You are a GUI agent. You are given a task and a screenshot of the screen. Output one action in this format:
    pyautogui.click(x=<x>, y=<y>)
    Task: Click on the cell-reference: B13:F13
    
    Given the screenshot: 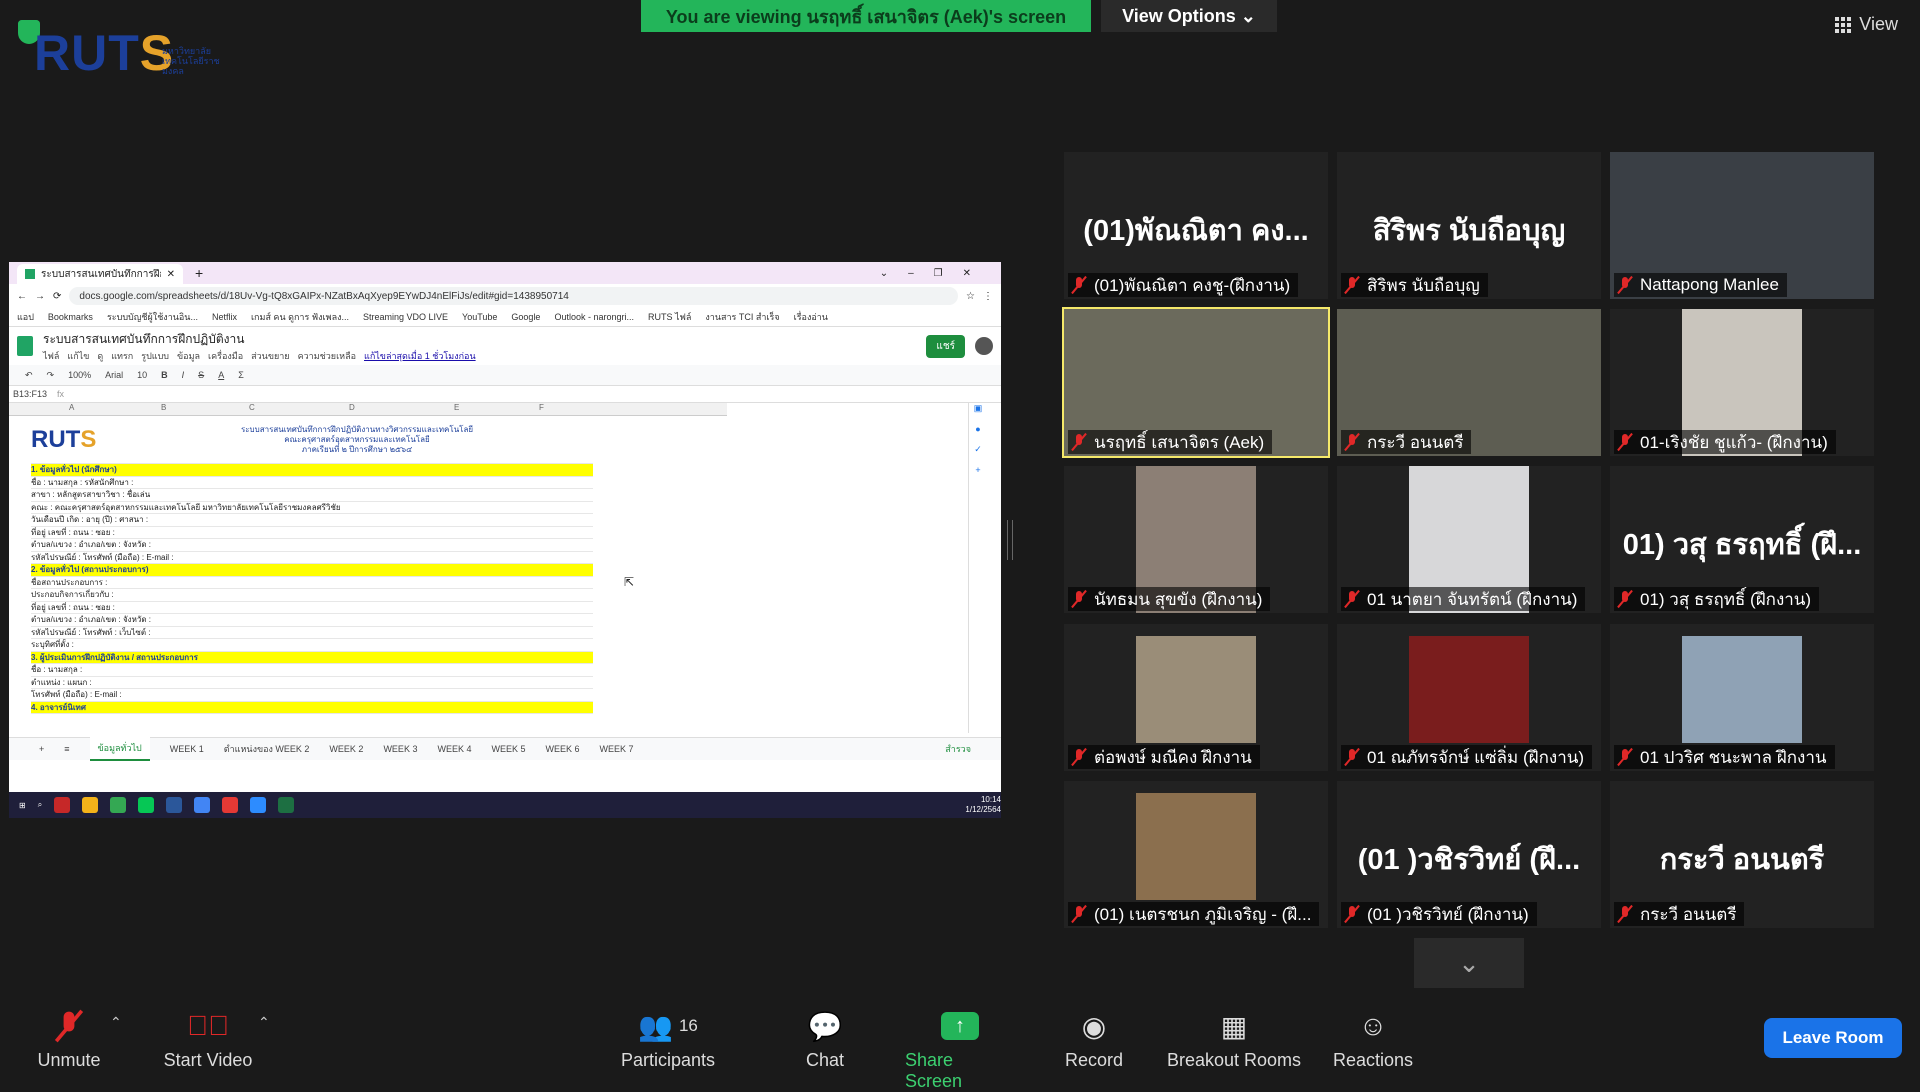 What is the action you would take?
    pyautogui.click(x=30, y=394)
    